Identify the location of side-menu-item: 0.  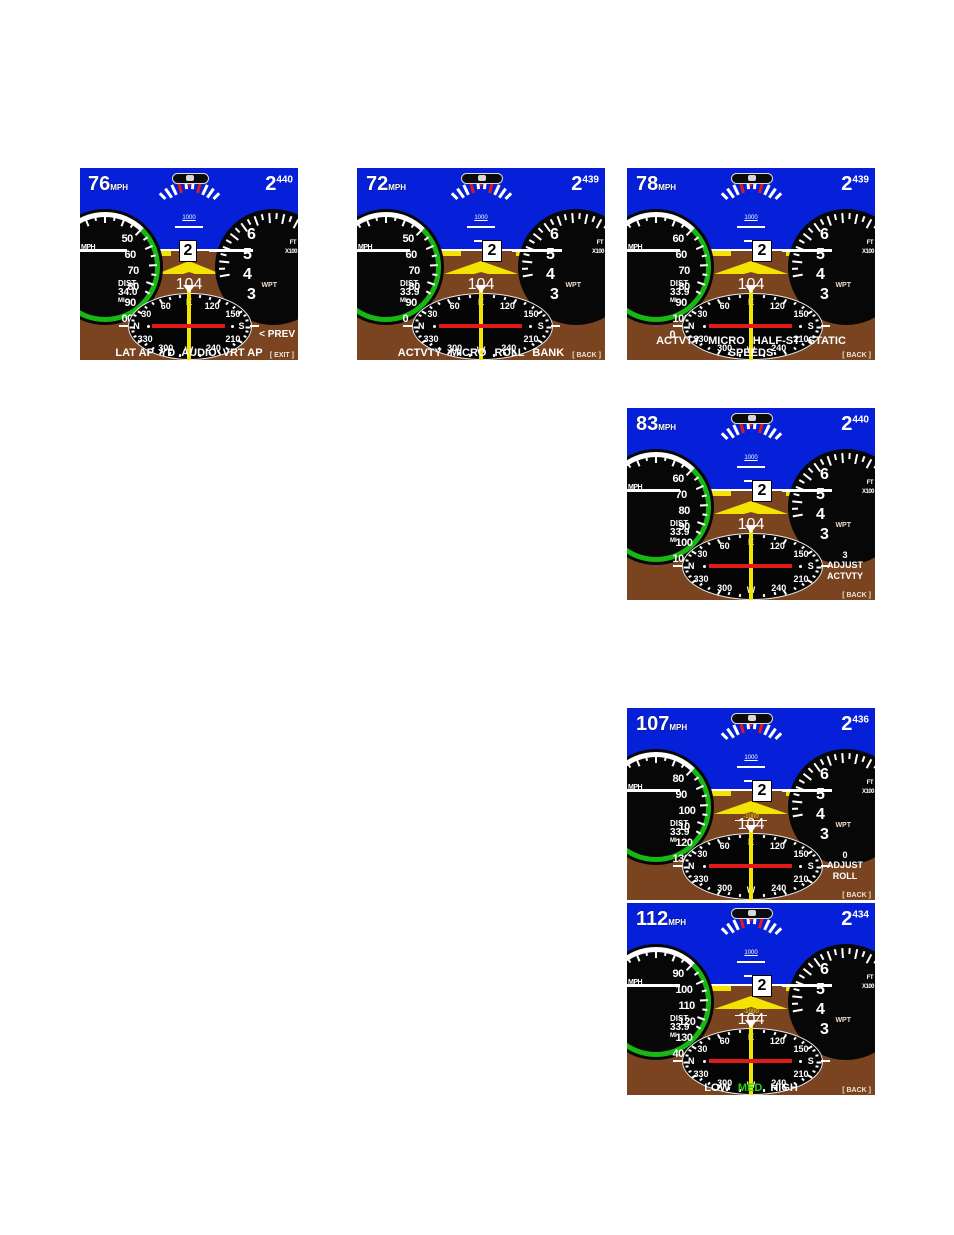
(845, 855).